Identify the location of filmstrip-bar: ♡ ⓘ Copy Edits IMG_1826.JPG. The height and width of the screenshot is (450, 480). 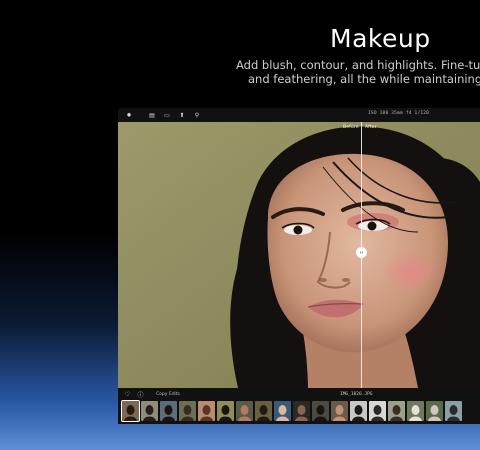
(299, 406).